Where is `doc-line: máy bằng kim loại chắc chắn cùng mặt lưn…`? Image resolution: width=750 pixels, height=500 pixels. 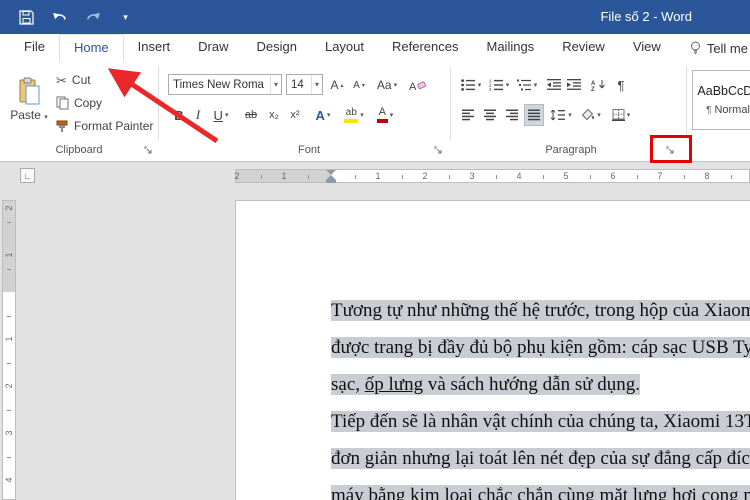 doc-line: máy bằng kim loại chắc chắn cùng mặt lưn… is located at coordinates (540, 488).